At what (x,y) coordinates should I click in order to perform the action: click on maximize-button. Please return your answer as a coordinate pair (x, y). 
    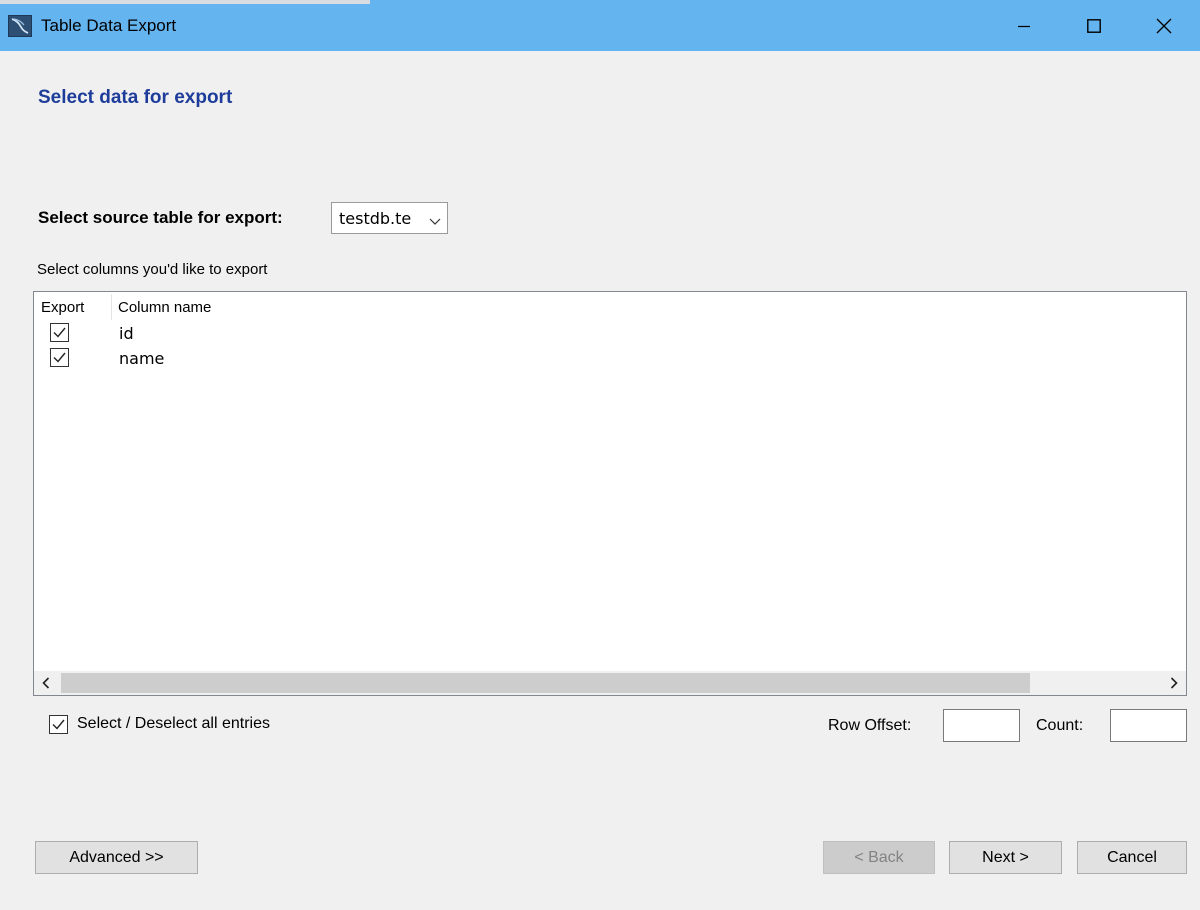
    Looking at the image, I should click on (1094, 25).